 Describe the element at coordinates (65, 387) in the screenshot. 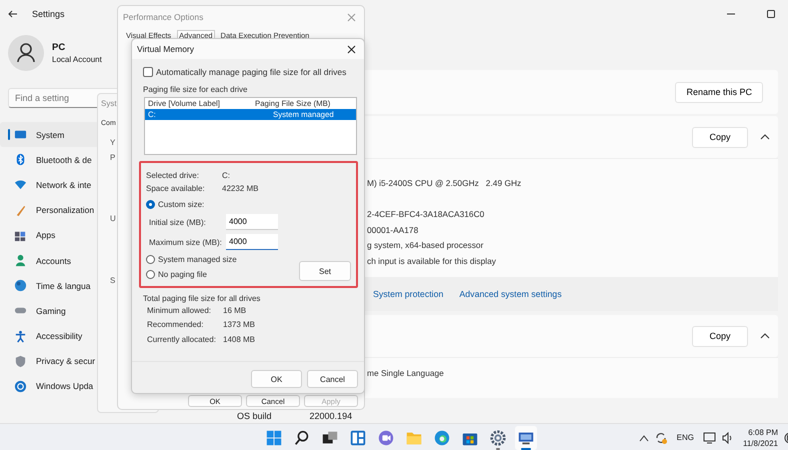

I see `nav-item: Windows Upda` at that location.